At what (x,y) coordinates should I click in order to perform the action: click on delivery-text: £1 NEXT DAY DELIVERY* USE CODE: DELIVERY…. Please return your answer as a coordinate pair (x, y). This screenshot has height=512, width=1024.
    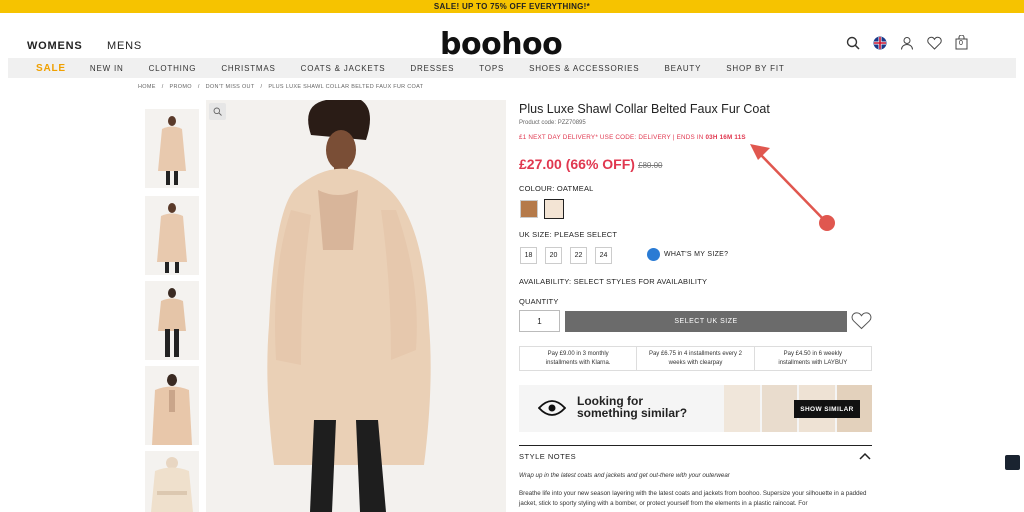
    Looking at the image, I should click on (612, 137).